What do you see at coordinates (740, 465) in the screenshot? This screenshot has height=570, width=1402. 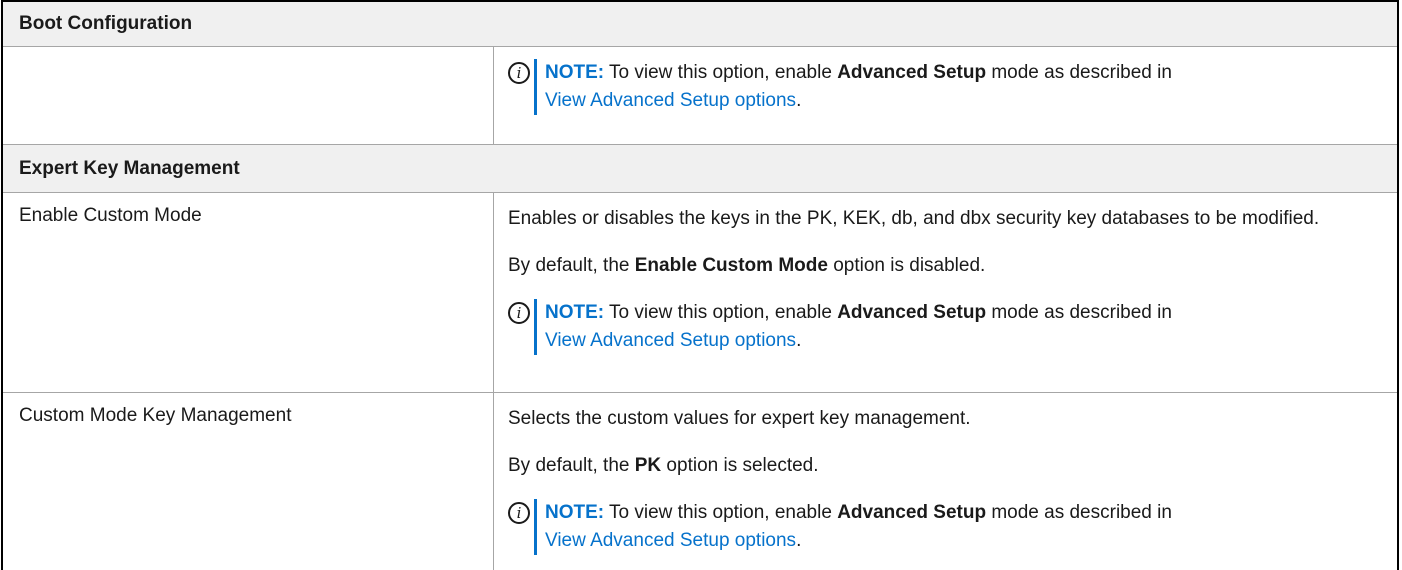 I see `default-text: option is selected.` at bounding box center [740, 465].